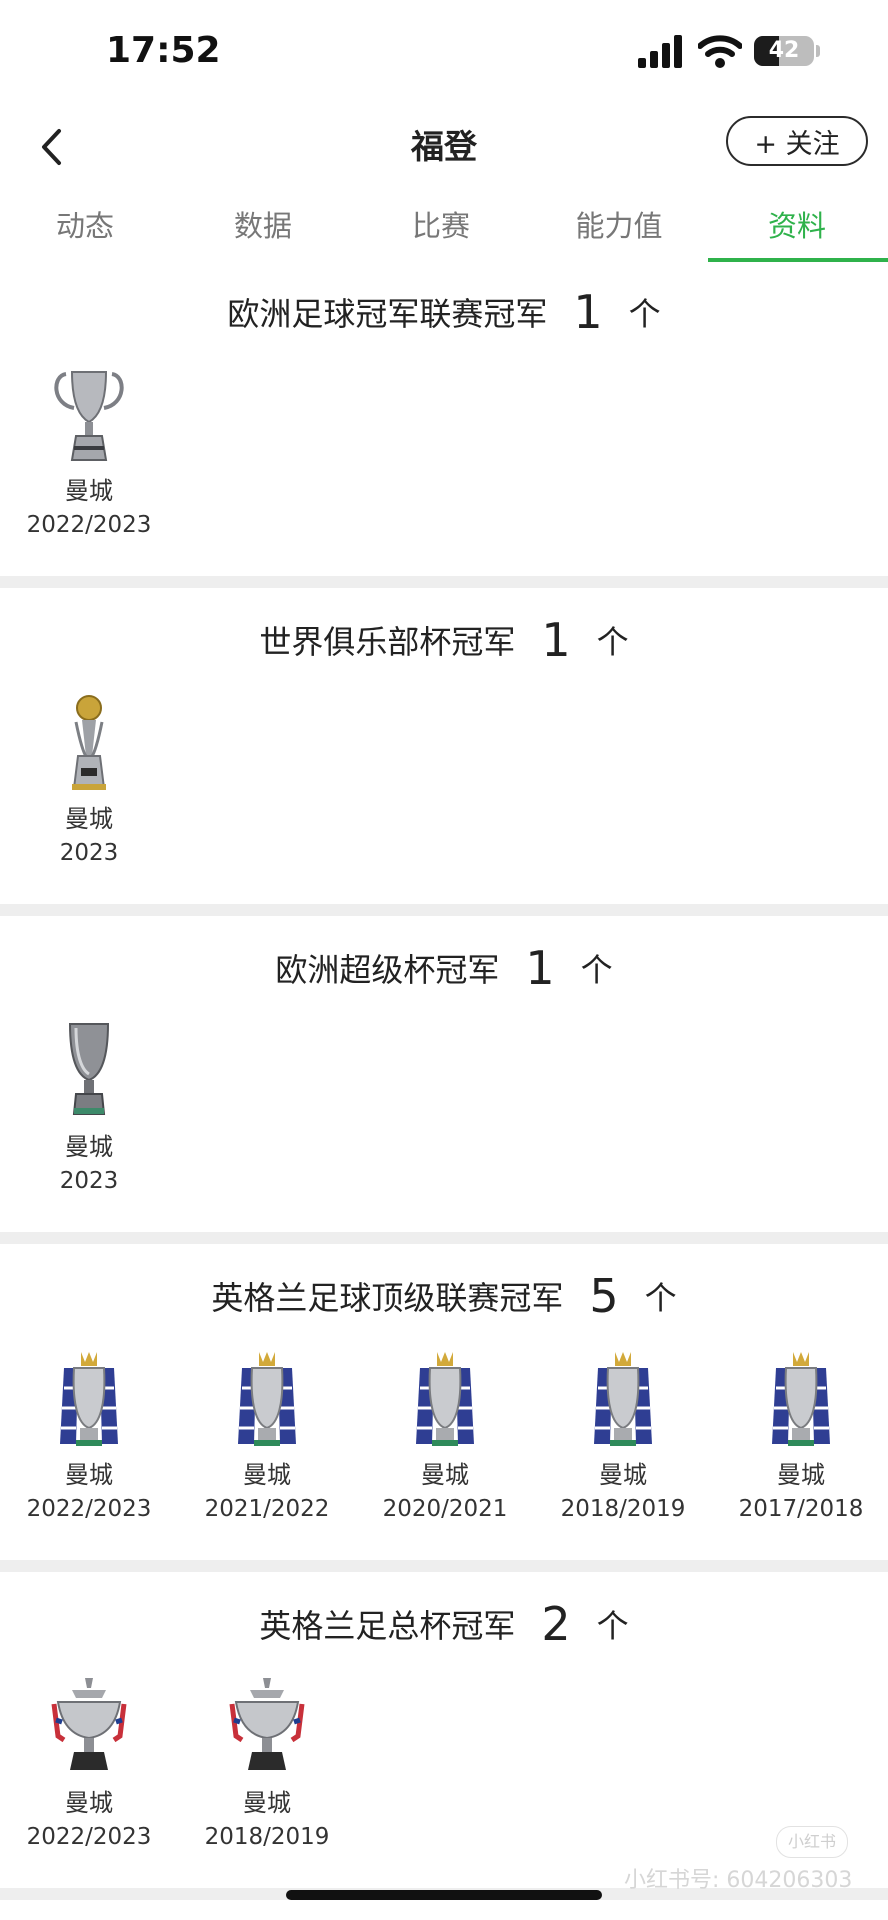 This screenshot has width=888, height=1920. Describe the element at coordinates (797, 141) in the screenshot. I see `follow-button: + 关注` at that location.